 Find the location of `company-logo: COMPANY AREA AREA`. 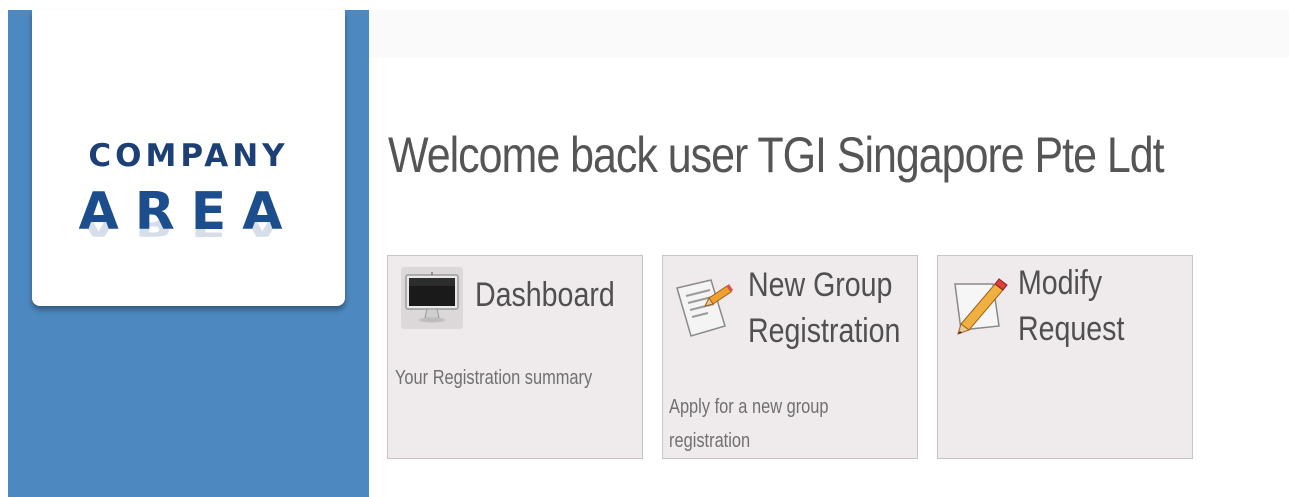

company-logo: COMPANY AREA AREA is located at coordinates (188, 158).